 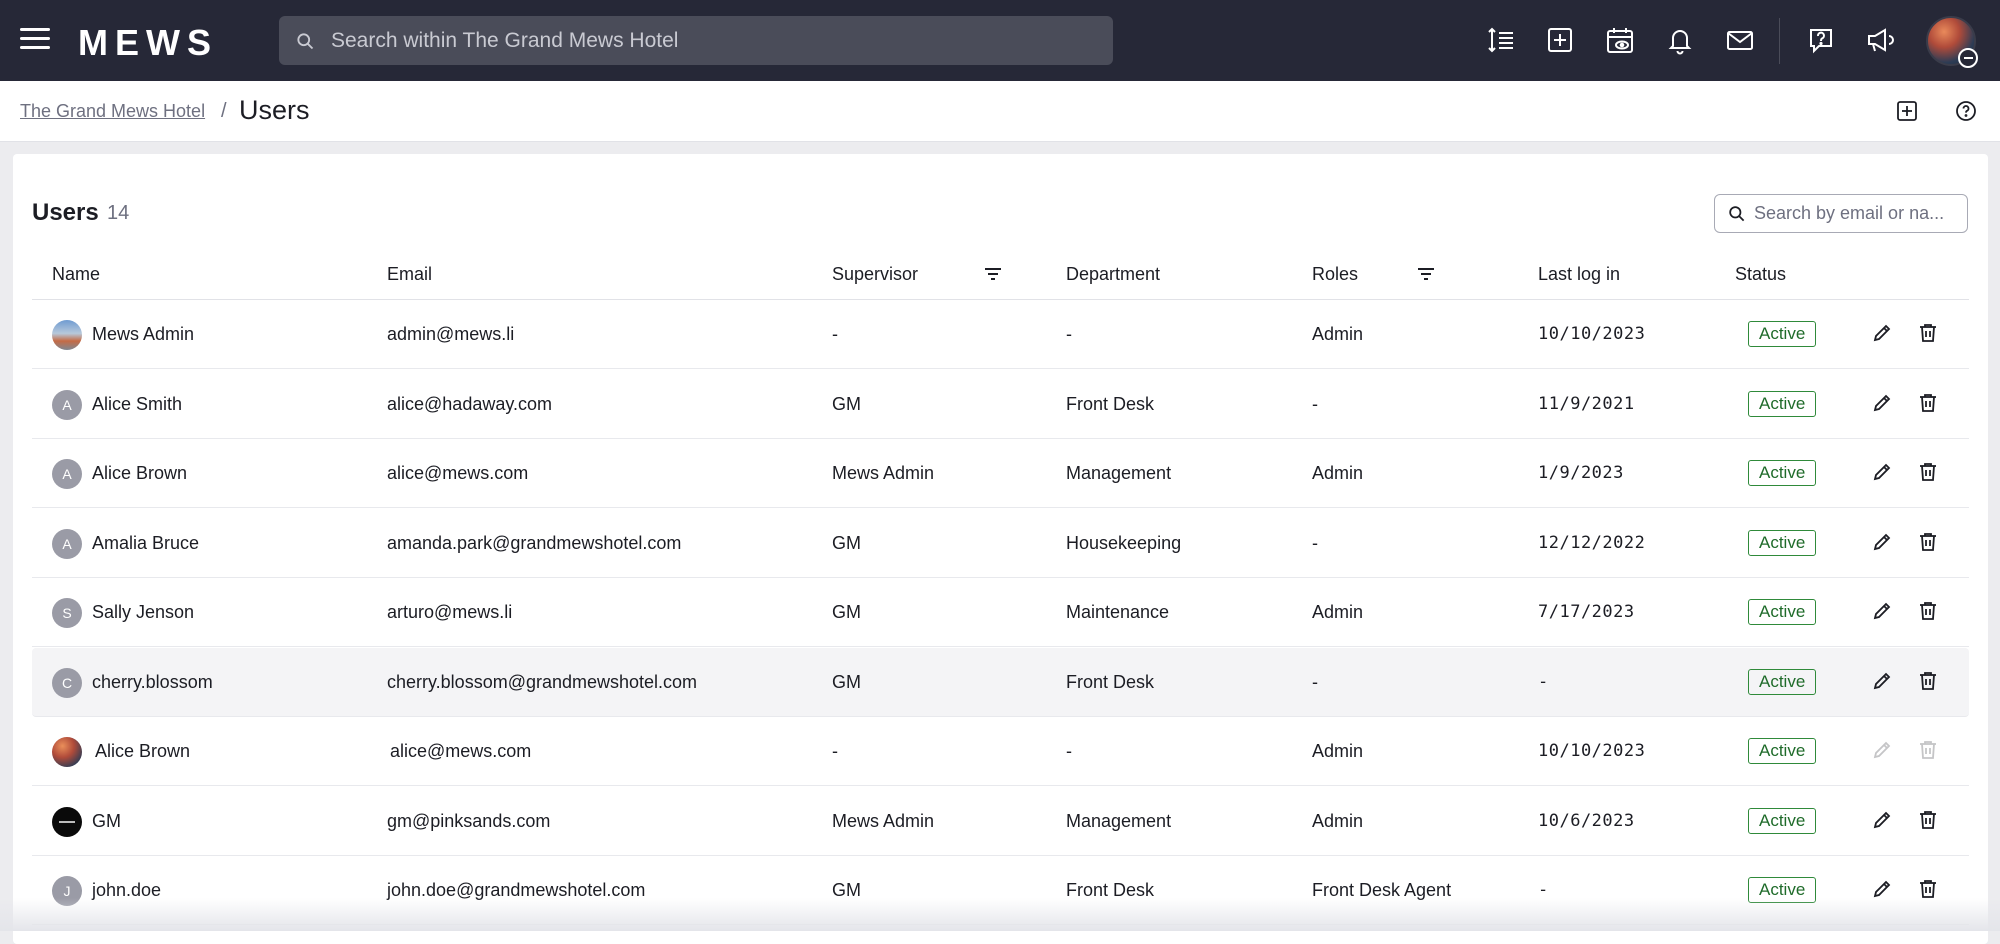 What do you see at coordinates (450, 612) in the screenshot?
I see `user-email: arturo@mews.li` at bounding box center [450, 612].